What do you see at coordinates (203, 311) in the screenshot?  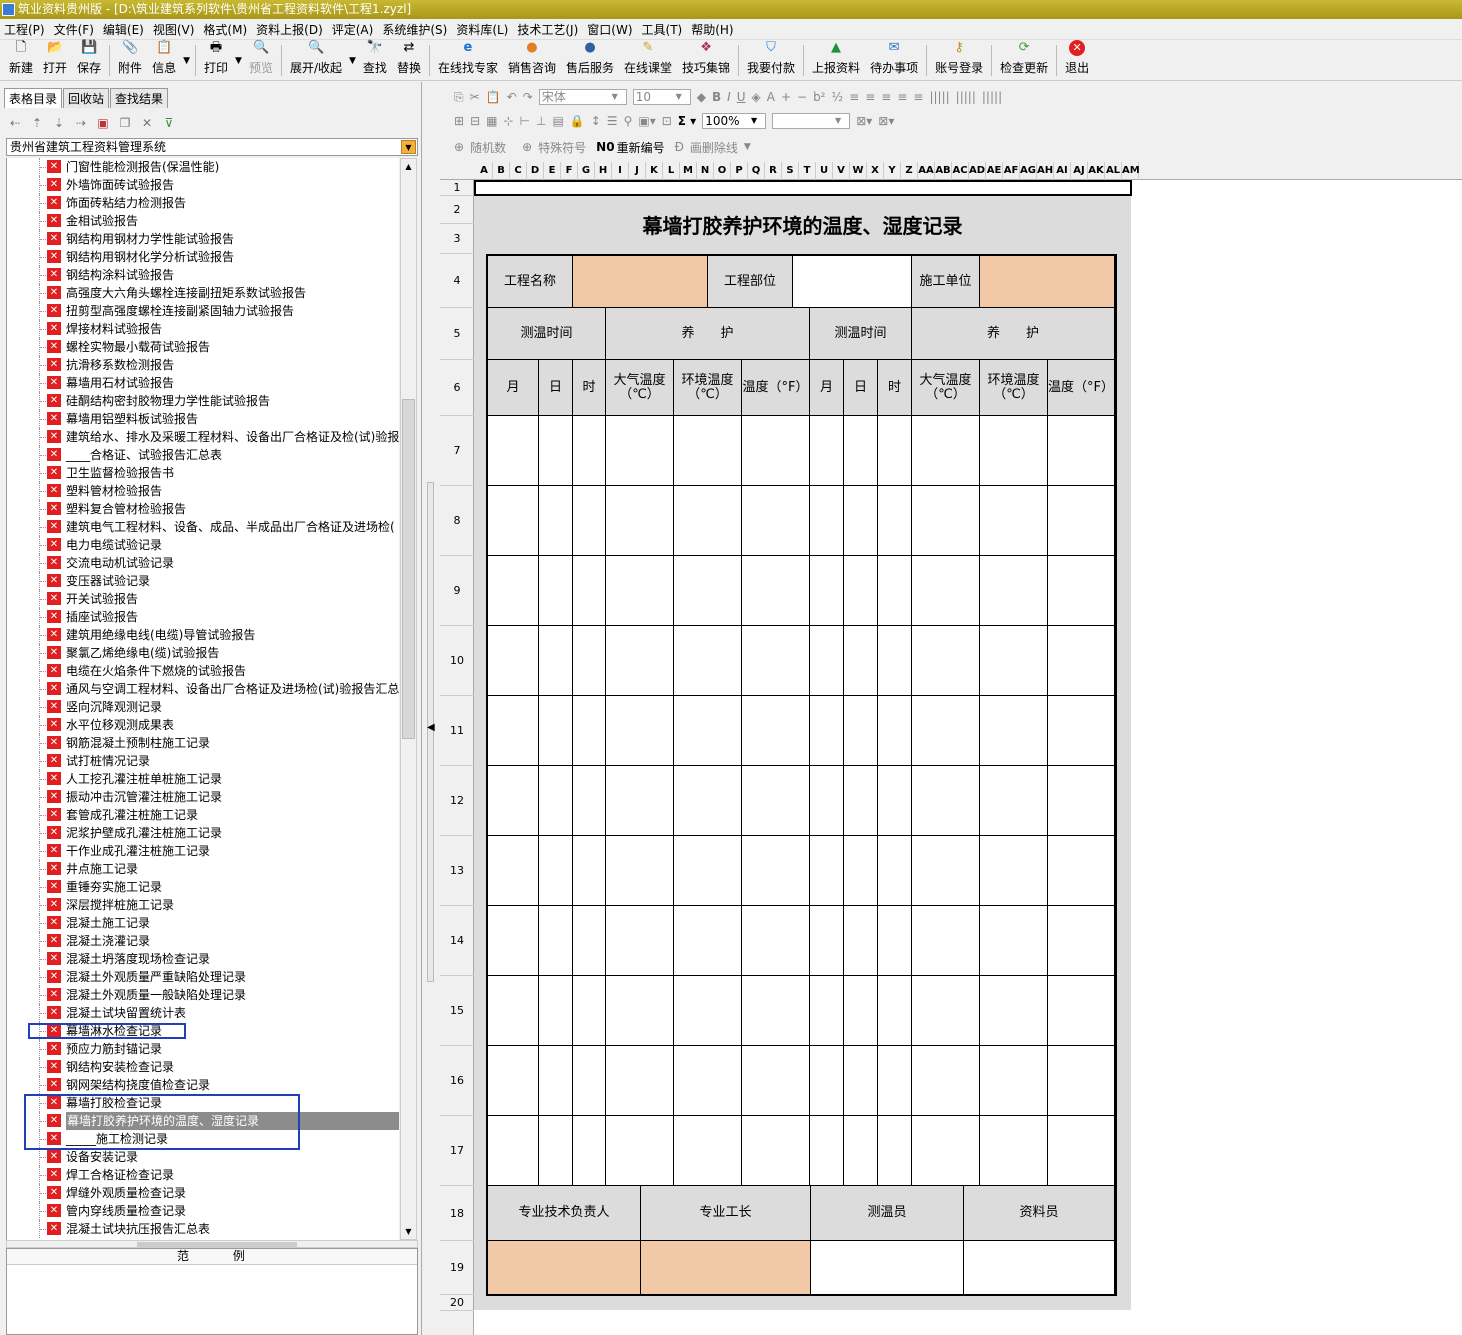 I see `tree-item: ✕ 扭剪型高强度螺栓连接副紧固轴力试验报告` at bounding box center [203, 311].